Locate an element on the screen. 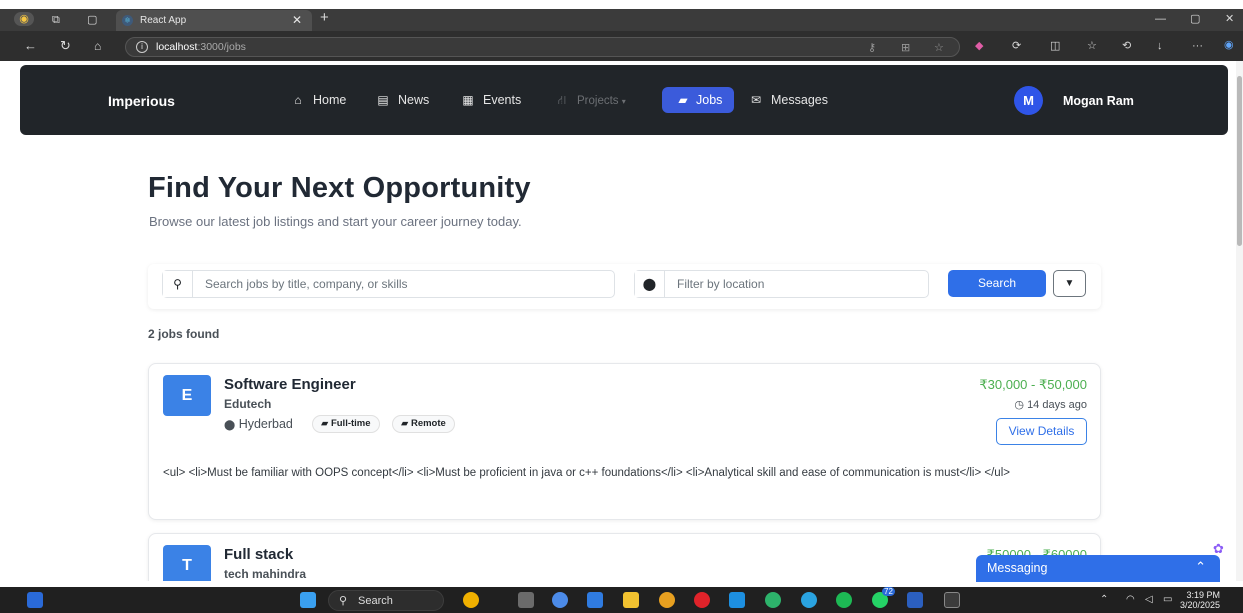 The image size is (1243, 613). site-info-icon: i is located at coordinates (142, 47).